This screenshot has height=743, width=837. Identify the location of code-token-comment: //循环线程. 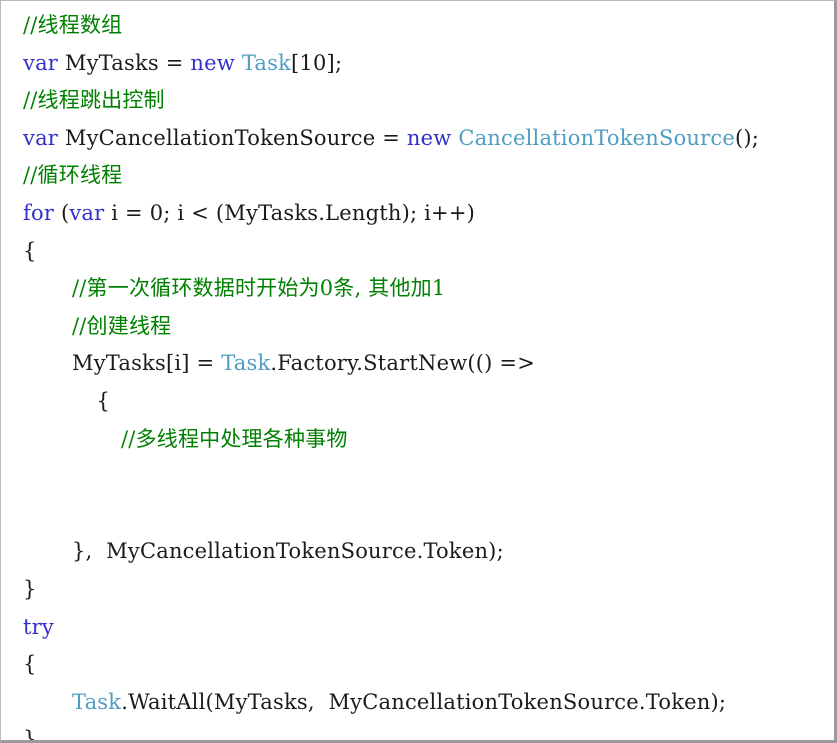
(73, 175).